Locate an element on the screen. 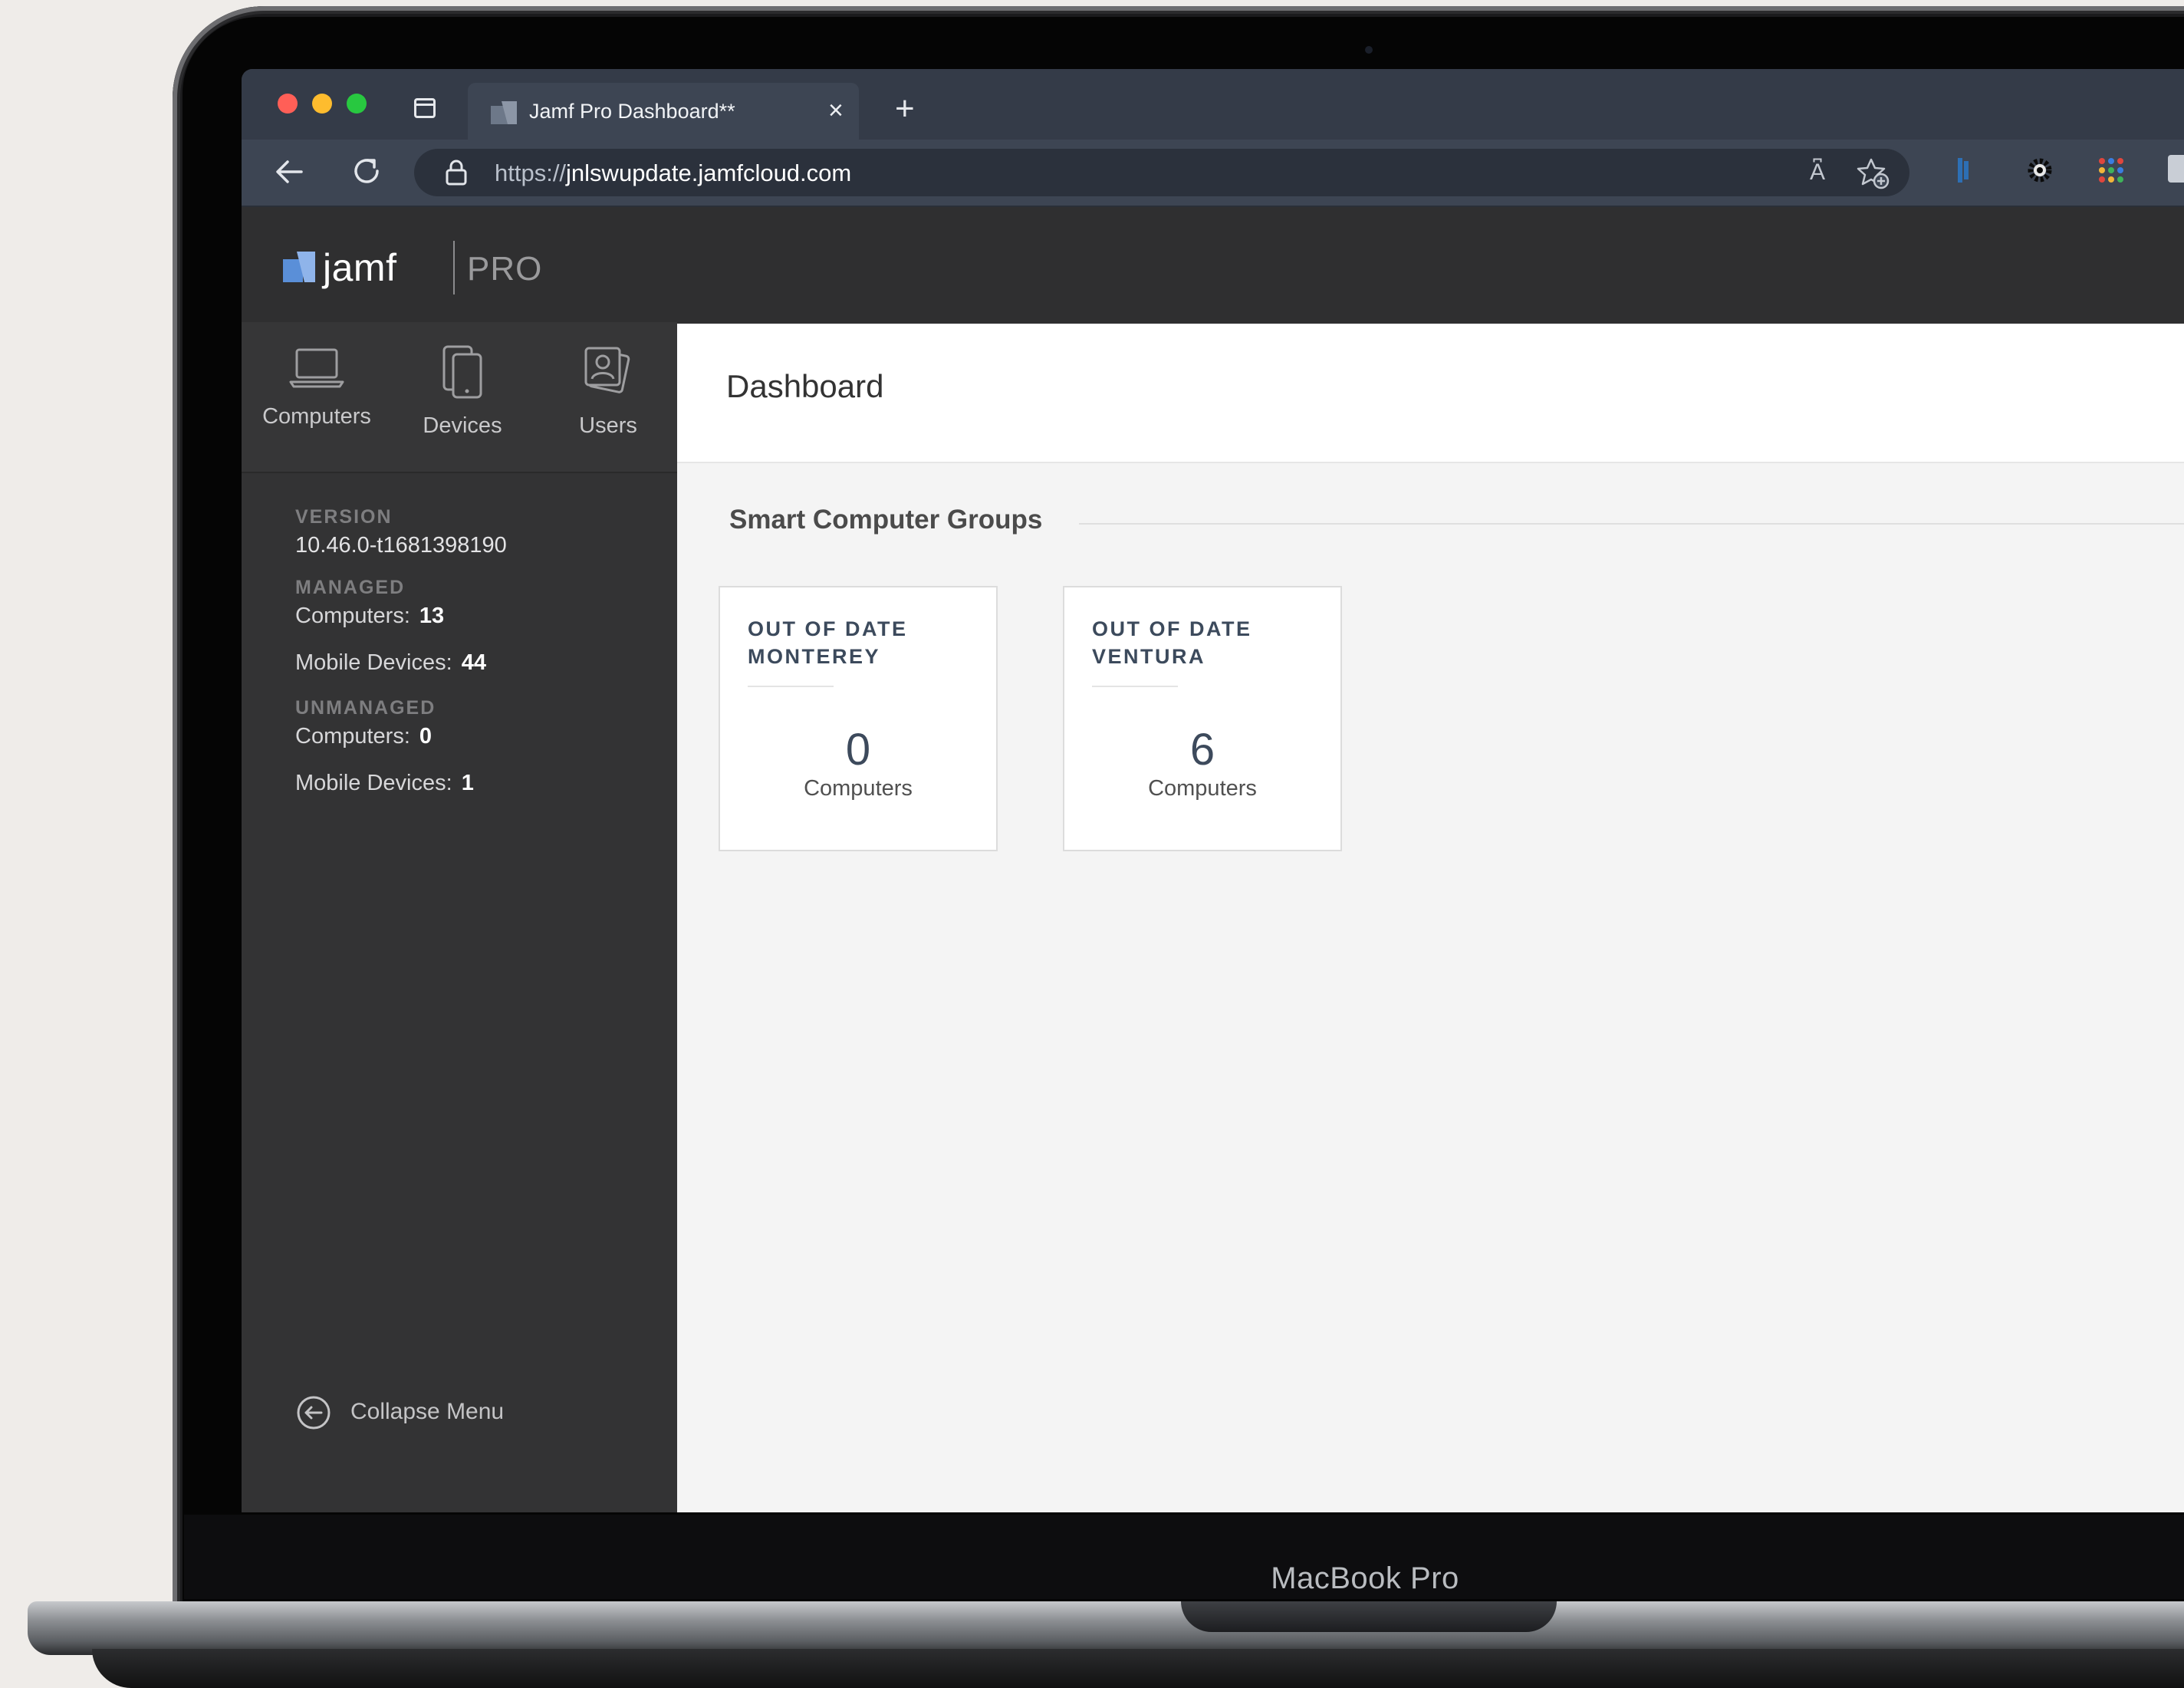 The image size is (2184, 1688). device-label: MacBook Pro is located at coordinates (1365, 1578).